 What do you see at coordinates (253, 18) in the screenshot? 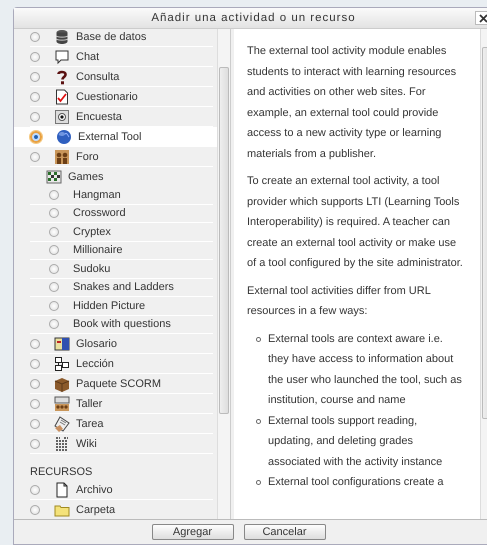
I see `window-title: Añadir una actividad o un recurso` at bounding box center [253, 18].